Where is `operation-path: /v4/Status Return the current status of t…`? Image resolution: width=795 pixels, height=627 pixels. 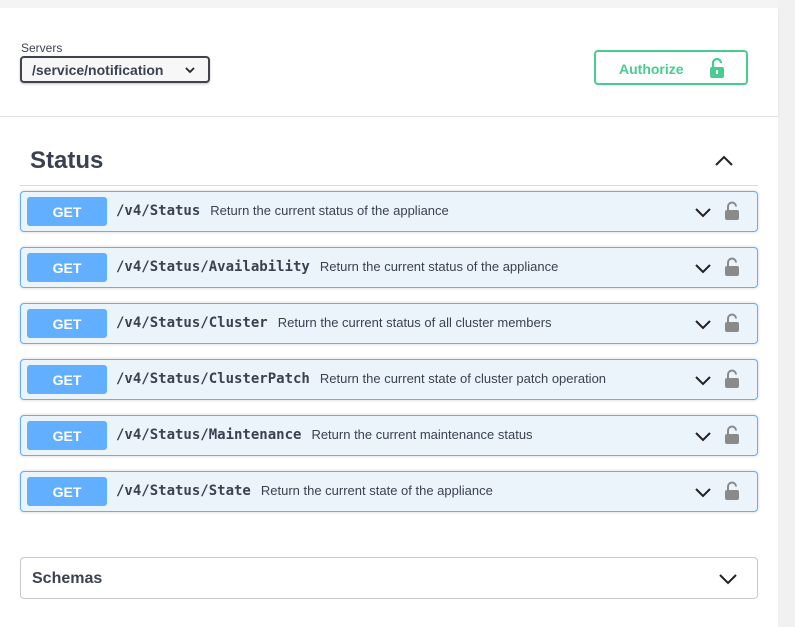 operation-path: /v4/Status Return the current status of t… is located at coordinates (282, 211).